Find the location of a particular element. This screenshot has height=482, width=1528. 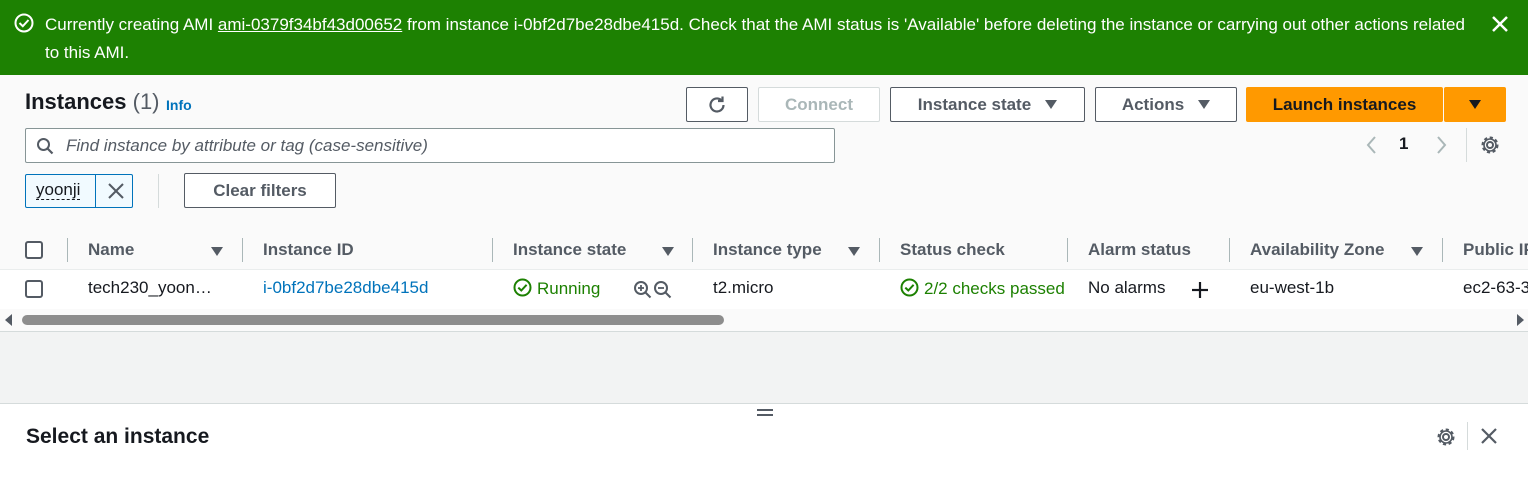

split-panel-gear-icon is located at coordinates (1446, 437).